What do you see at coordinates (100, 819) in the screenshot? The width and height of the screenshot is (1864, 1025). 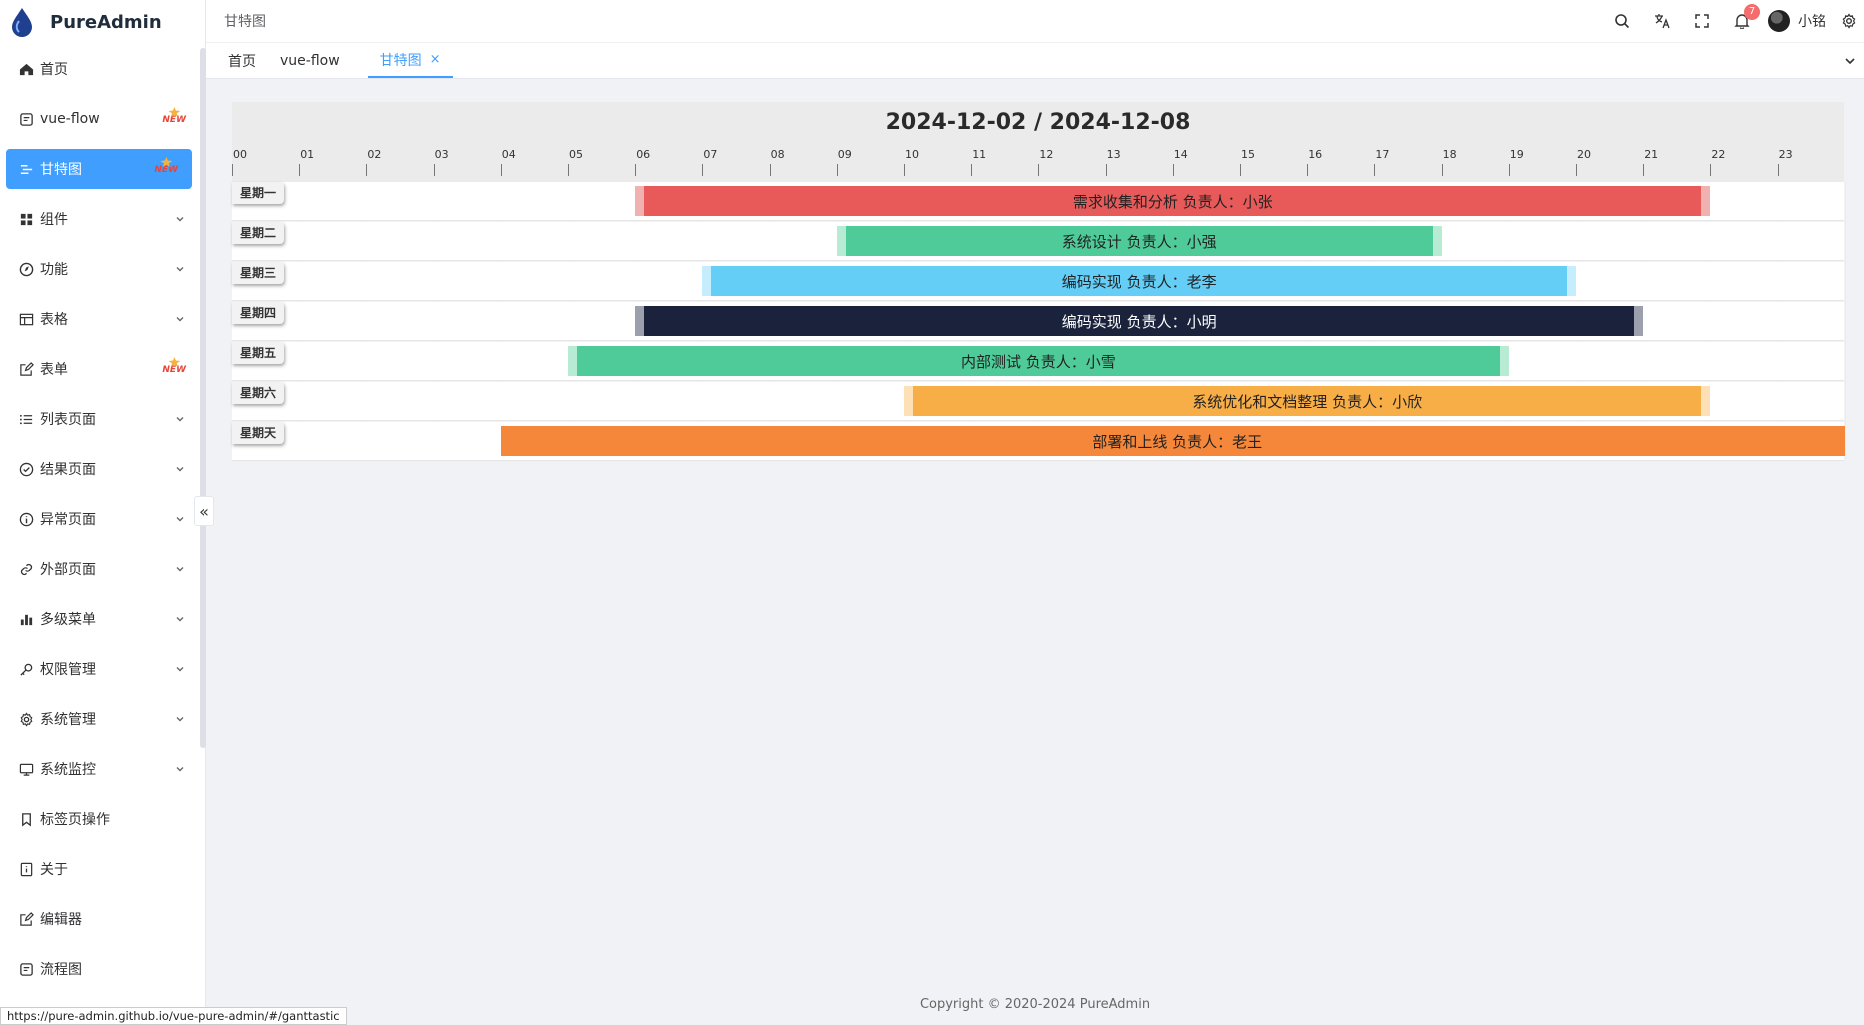 I see `sidebar-item-15: 标签页操作` at bounding box center [100, 819].